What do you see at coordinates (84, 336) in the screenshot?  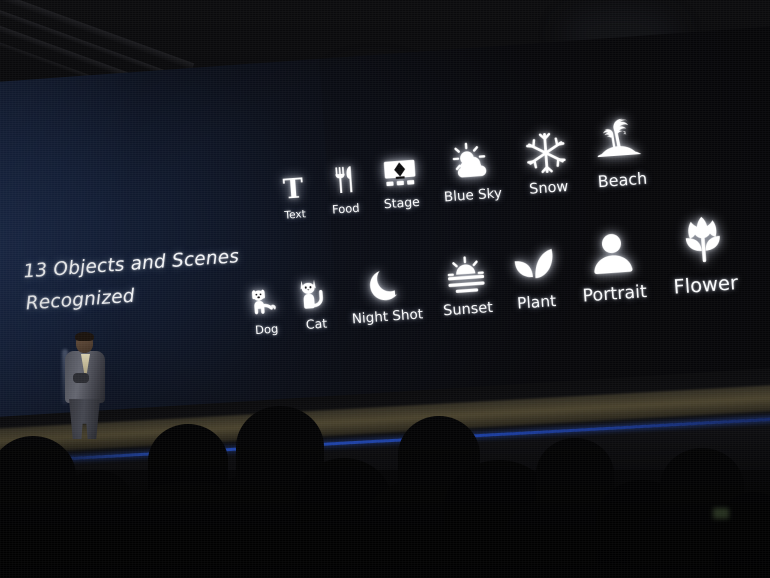 I see `presenter-hair` at bounding box center [84, 336].